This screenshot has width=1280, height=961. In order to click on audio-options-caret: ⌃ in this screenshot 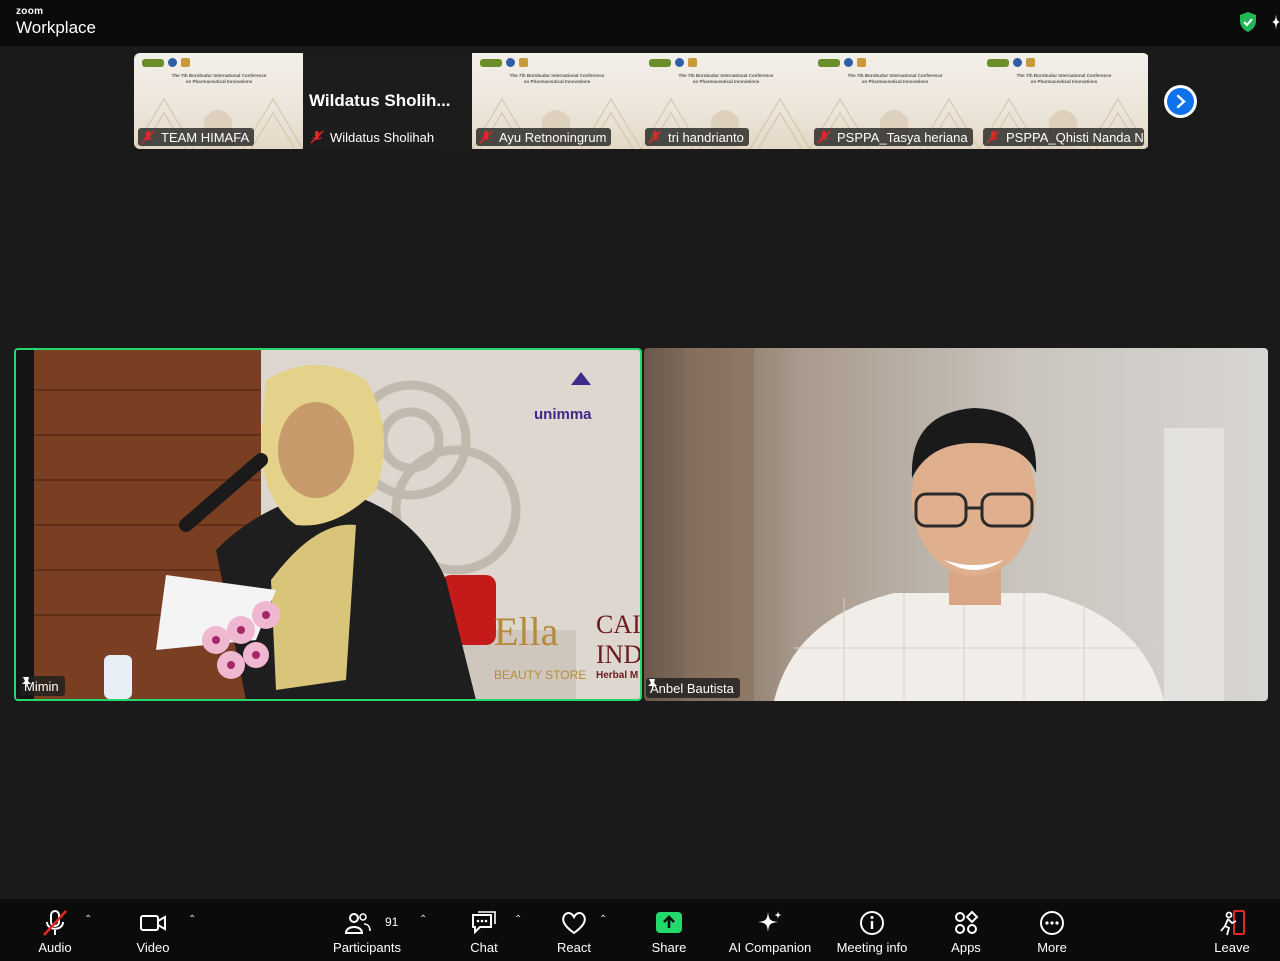, I will do `click(88, 919)`.